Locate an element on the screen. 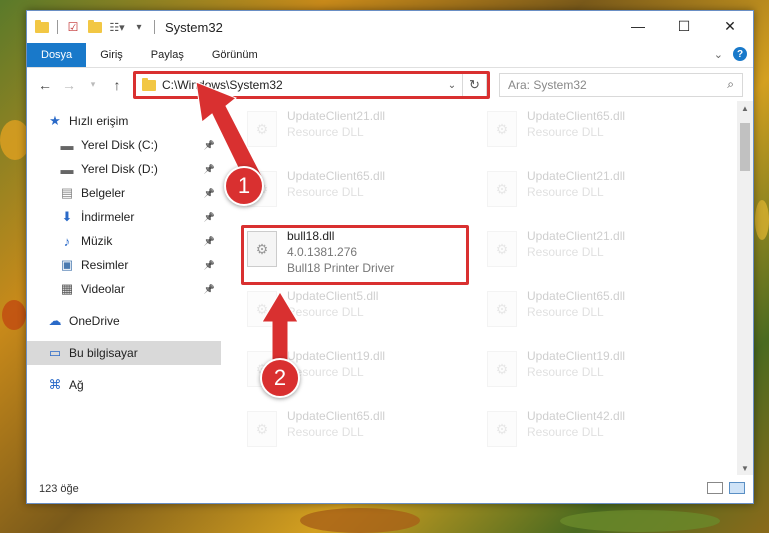 The width and height of the screenshot is (769, 533). sidebar-item-label: Bu bilgisayar is located at coordinates (103, 353).